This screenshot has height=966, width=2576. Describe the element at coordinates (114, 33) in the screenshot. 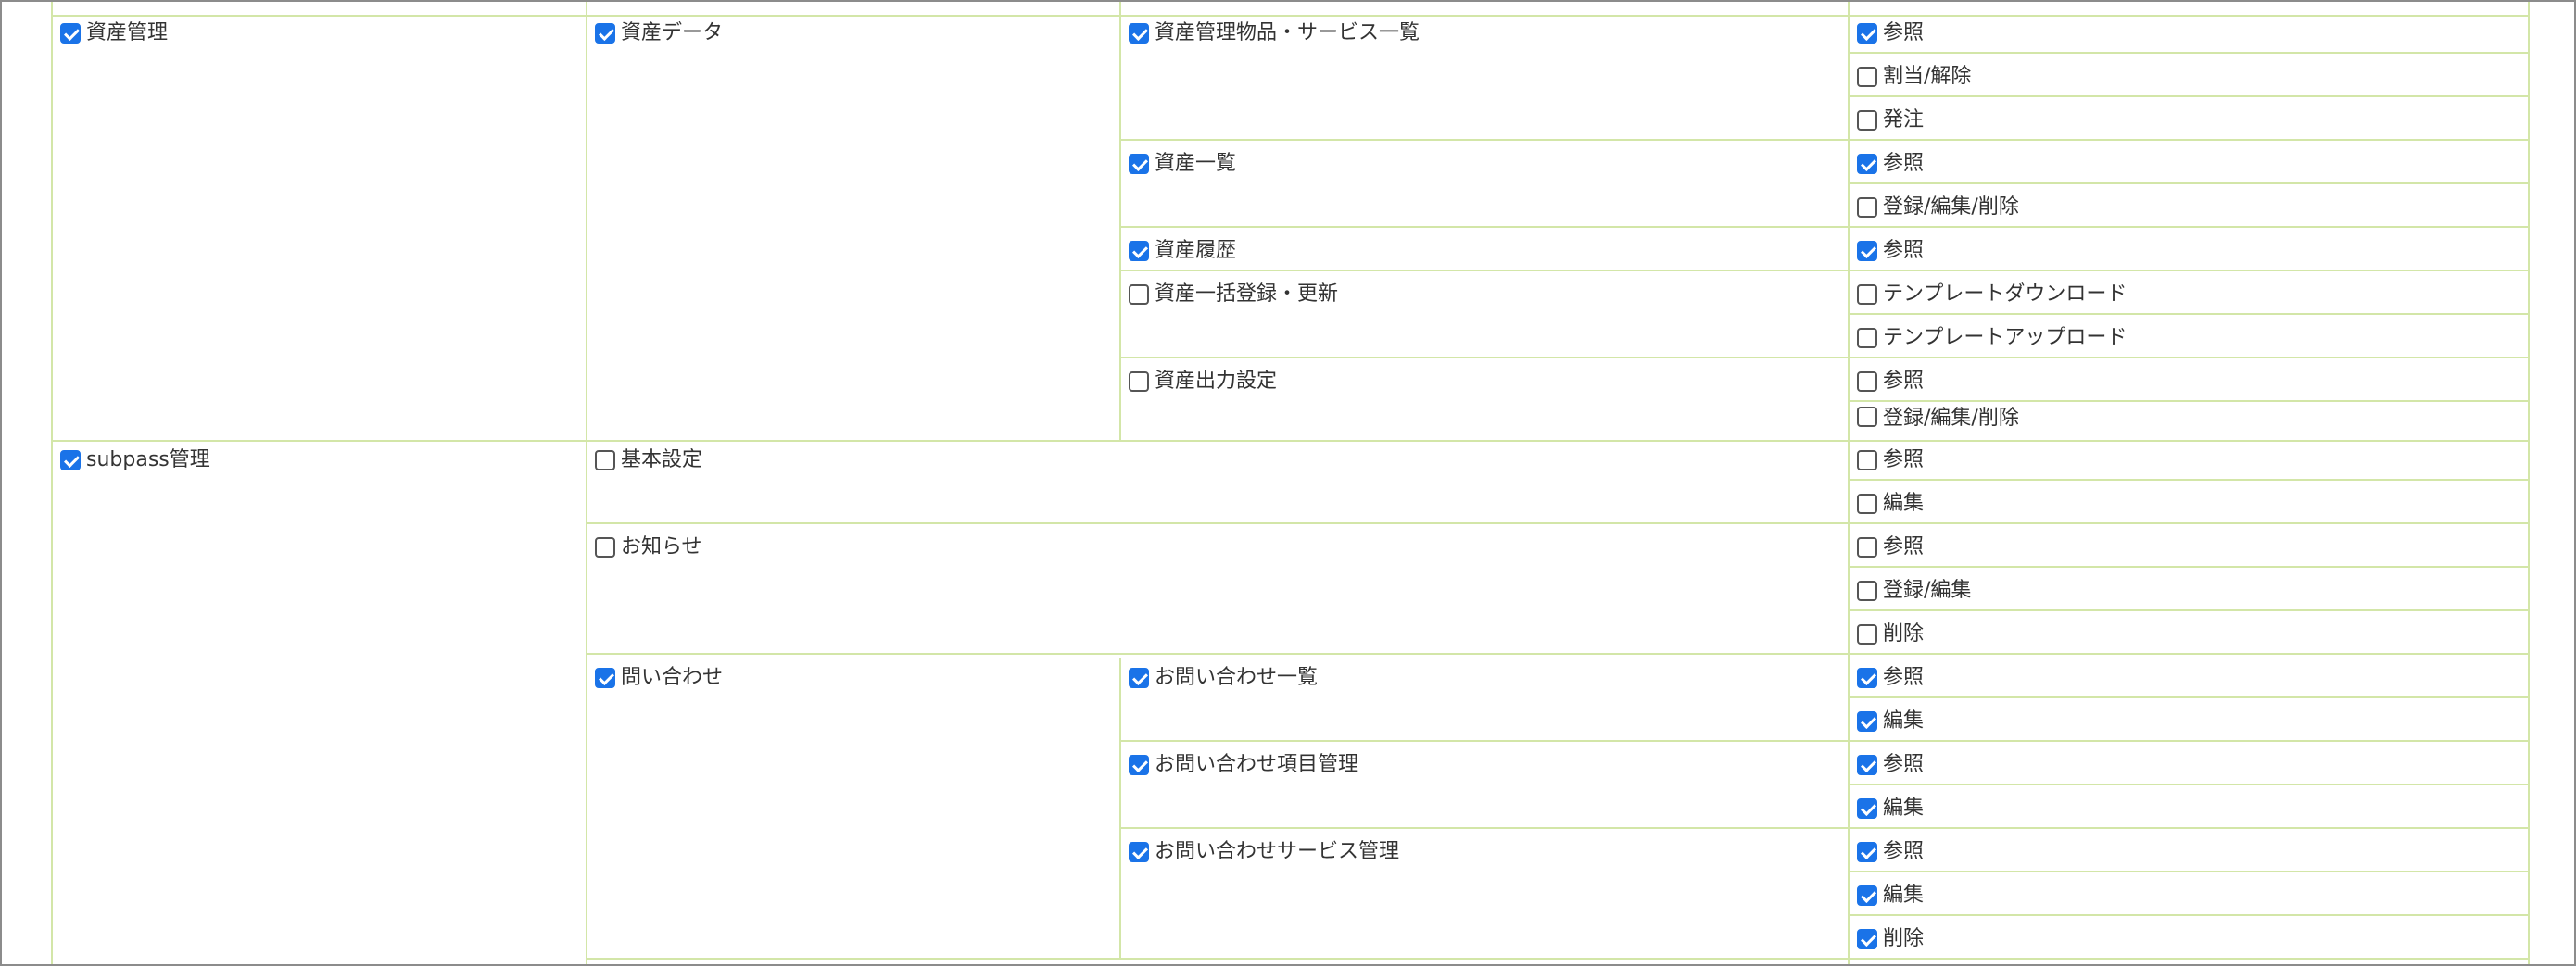

I see `group-checkbox: 資産管理` at that location.